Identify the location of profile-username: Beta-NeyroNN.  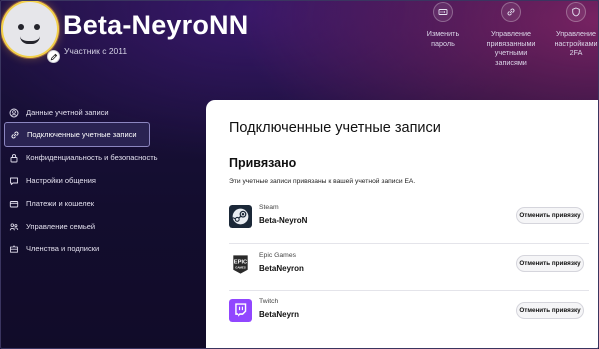
(156, 25).